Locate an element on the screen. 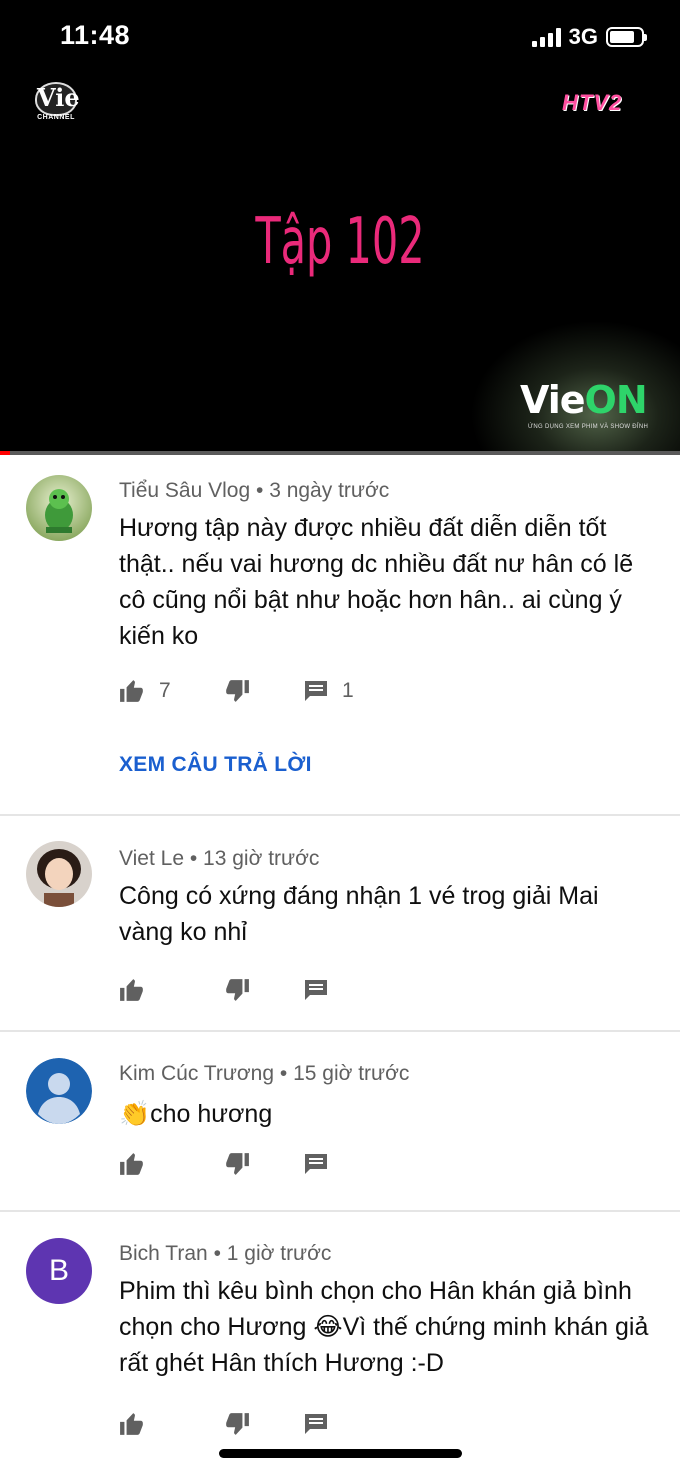 This screenshot has width=680, height=1472. battery-icon is located at coordinates (626, 37).